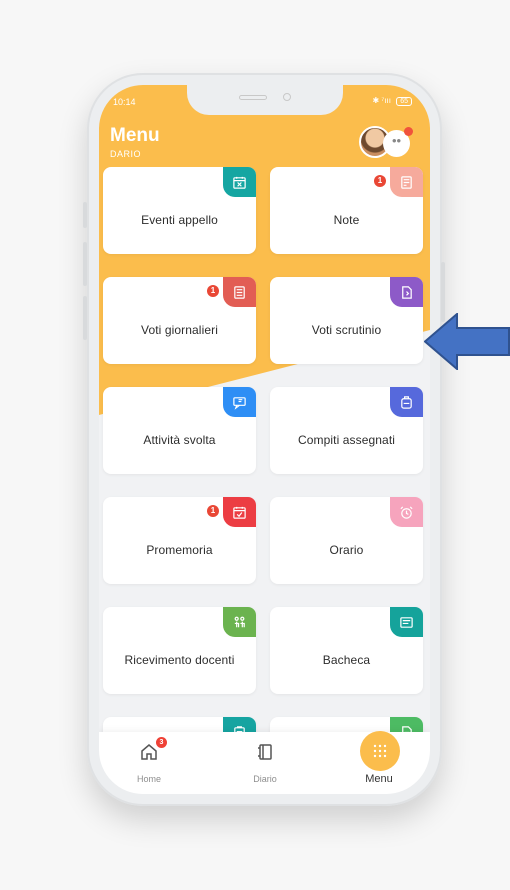 This screenshot has height=890, width=510. Describe the element at coordinates (239, 402) in the screenshot. I see `activity-icon` at that location.